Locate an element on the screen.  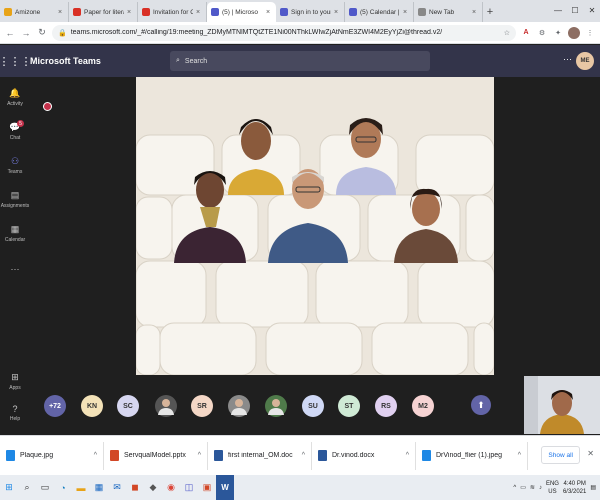
assignments-icon: ▤ is located at coordinates (15, 194).